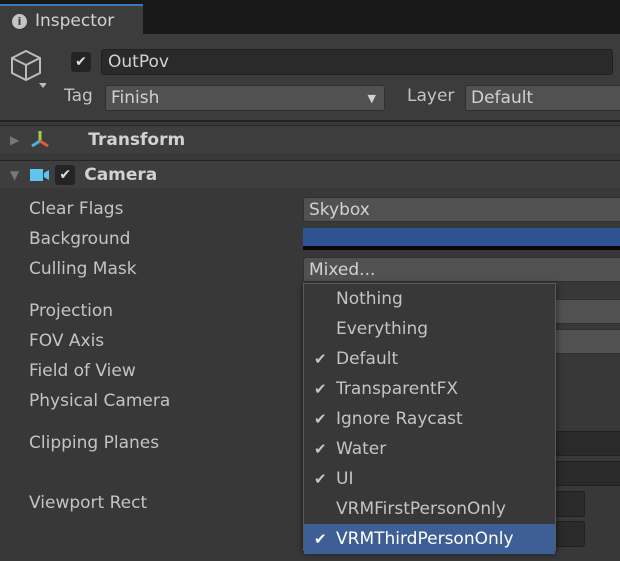 The width and height of the screenshot is (620, 561). I want to click on culling-mask-option: Everything, so click(429, 329).